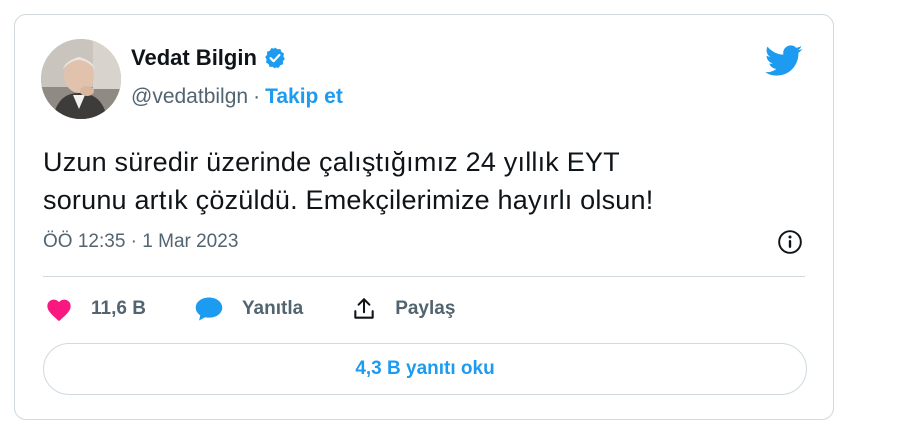 This screenshot has width=900, height=434. I want to click on avatar-photo, so click(81, 79).